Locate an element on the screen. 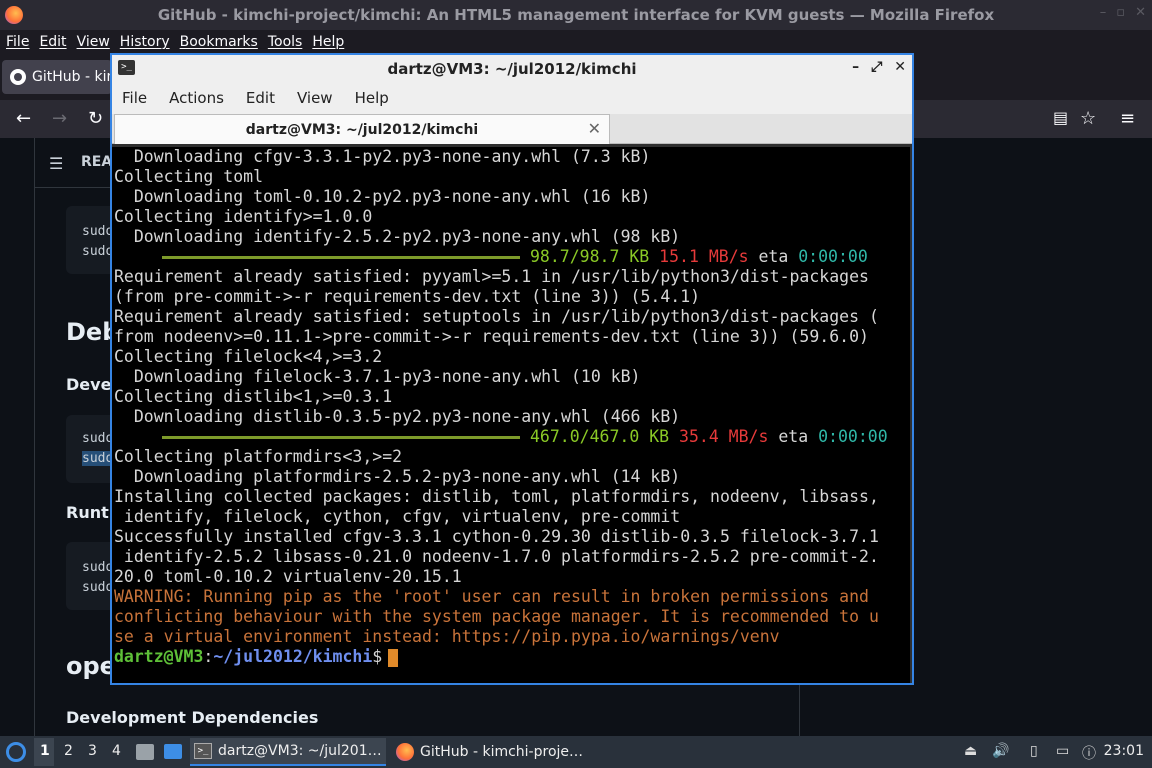 Image resolution: width=1152 pixels, height=768 pixels. prompt-path: ~/jul2012/kimchi is located at coordinates (293, 656).